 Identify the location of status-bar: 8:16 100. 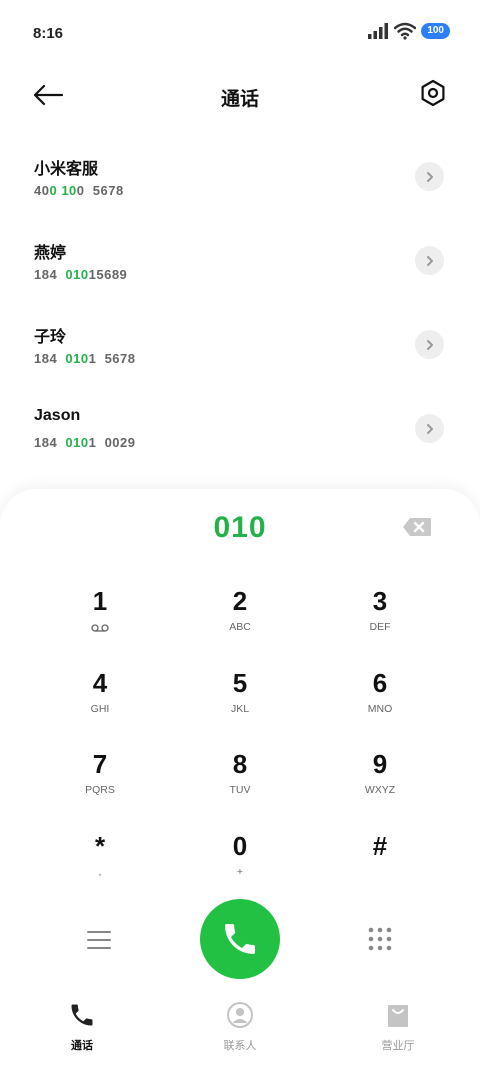
(240, 33).